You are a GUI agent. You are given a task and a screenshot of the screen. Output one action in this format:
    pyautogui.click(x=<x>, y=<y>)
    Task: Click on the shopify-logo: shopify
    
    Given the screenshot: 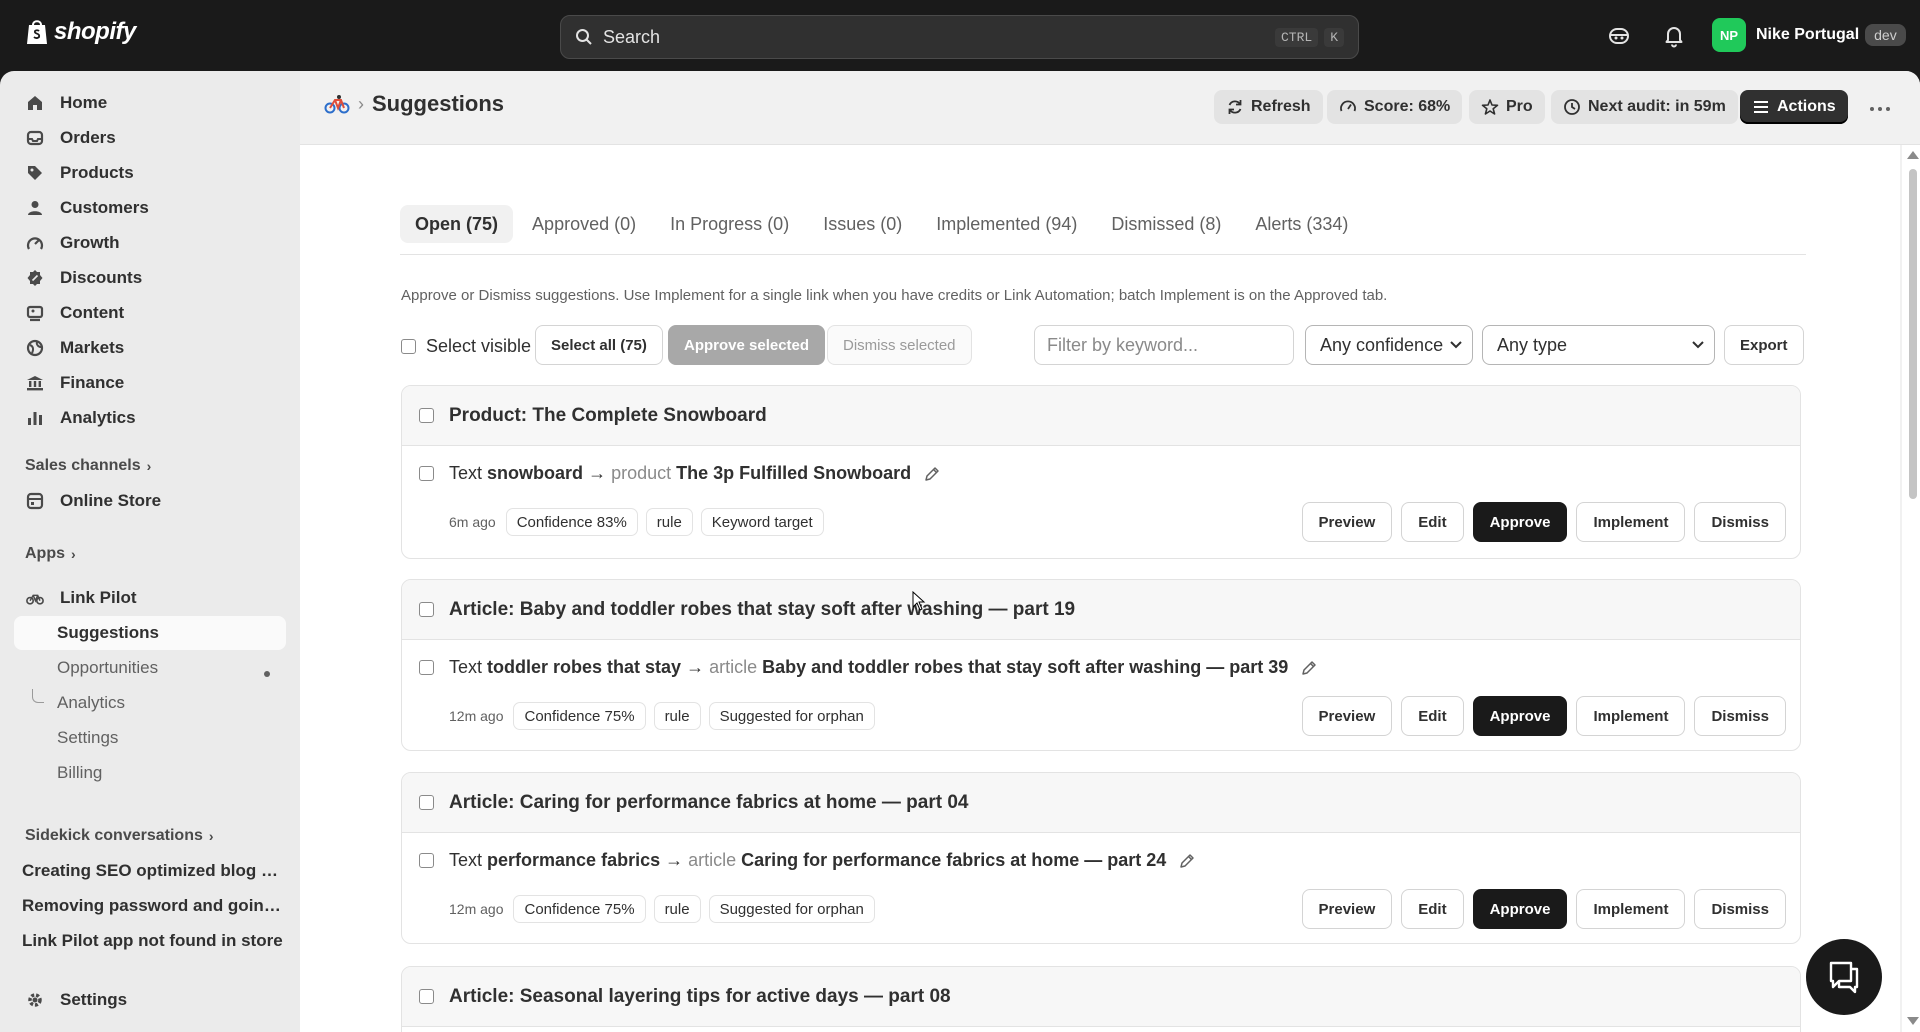 What is the action you would take?
    pyautogui.click(x=80, y=32)
    